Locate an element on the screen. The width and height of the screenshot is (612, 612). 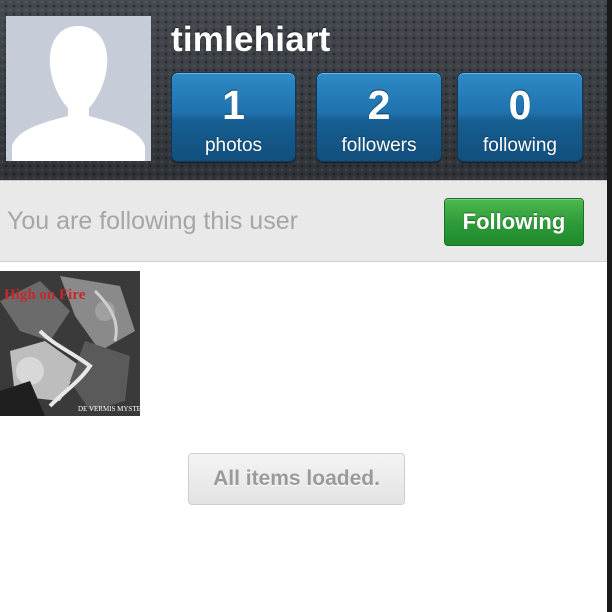
photo-grid: High on Fire DE VERMIS MYSTERIIS is located at coordinates (70, 343).